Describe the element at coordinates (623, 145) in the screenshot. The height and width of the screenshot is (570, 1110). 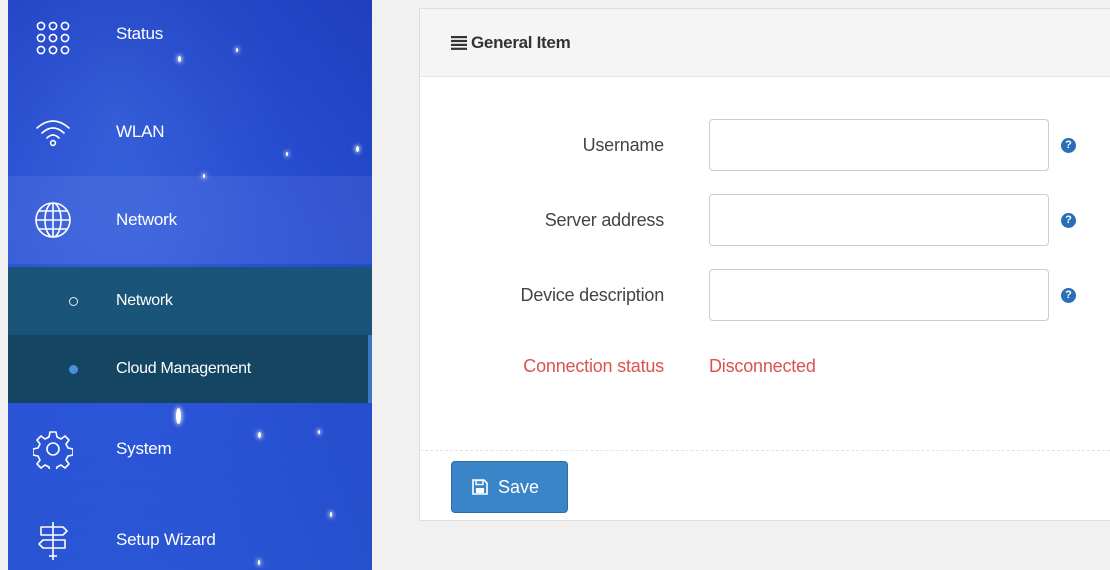
I see `username-label: Username` at that location.